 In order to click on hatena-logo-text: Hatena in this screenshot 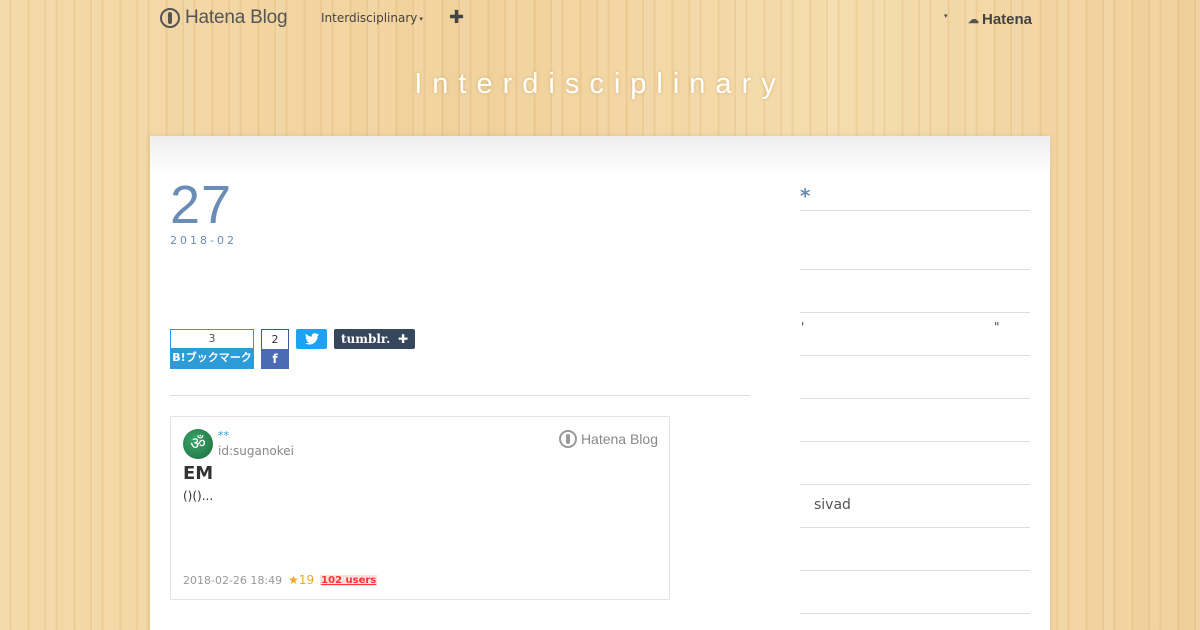, I will do `click(1007, 19)`.